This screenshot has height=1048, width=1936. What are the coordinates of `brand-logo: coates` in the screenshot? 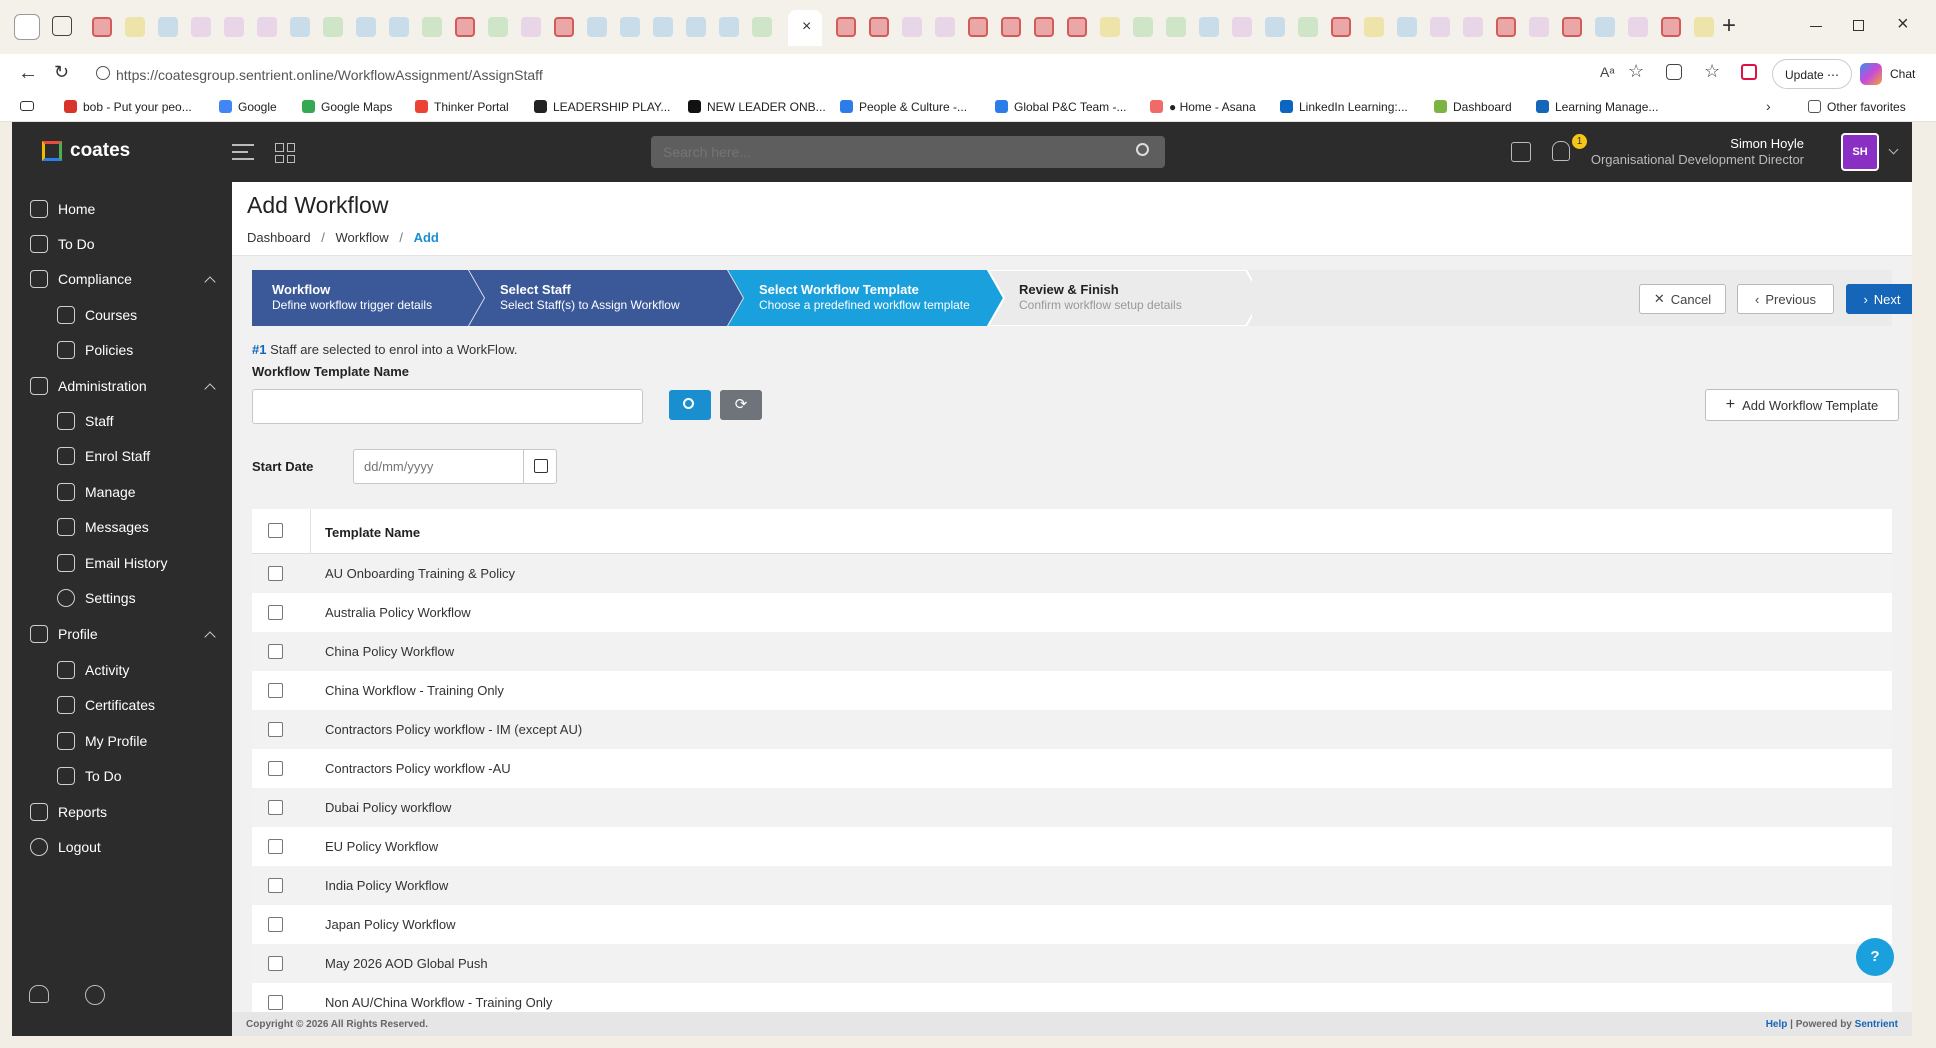 It's located at (86, 151).